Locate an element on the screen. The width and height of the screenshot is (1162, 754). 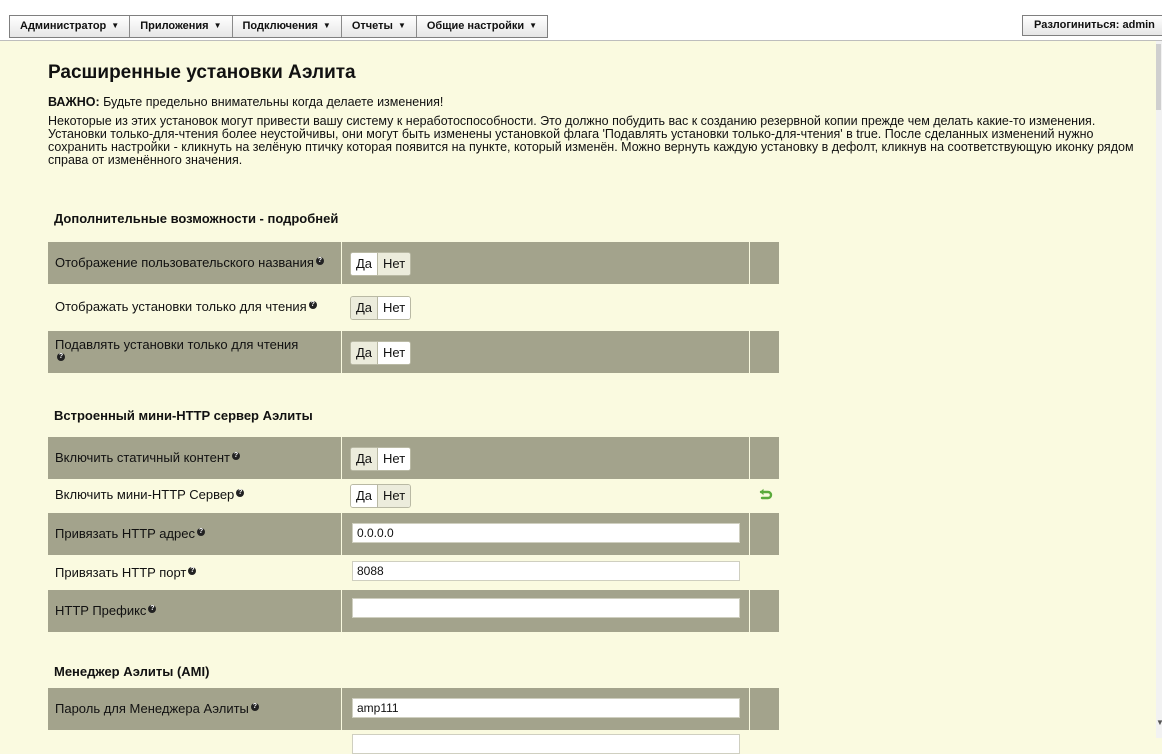
setting-label: Включить мини-HTTP Сервер? is located at coordinates (195, 495).